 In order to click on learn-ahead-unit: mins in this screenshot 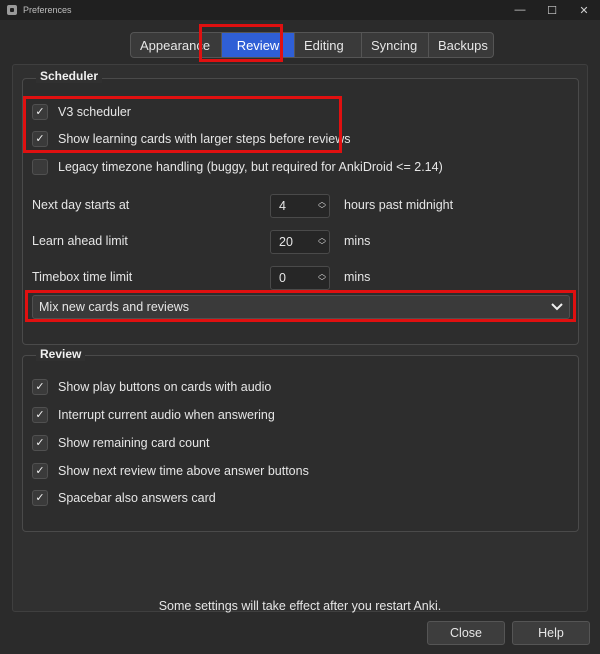, I will do `click(357, 241)`.